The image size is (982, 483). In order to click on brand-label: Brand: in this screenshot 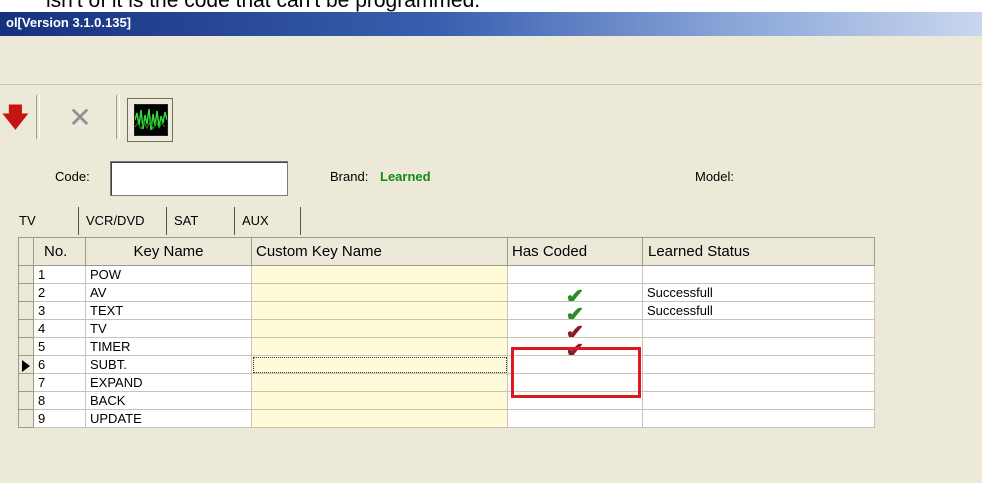, I will do `click(349, 176)`.